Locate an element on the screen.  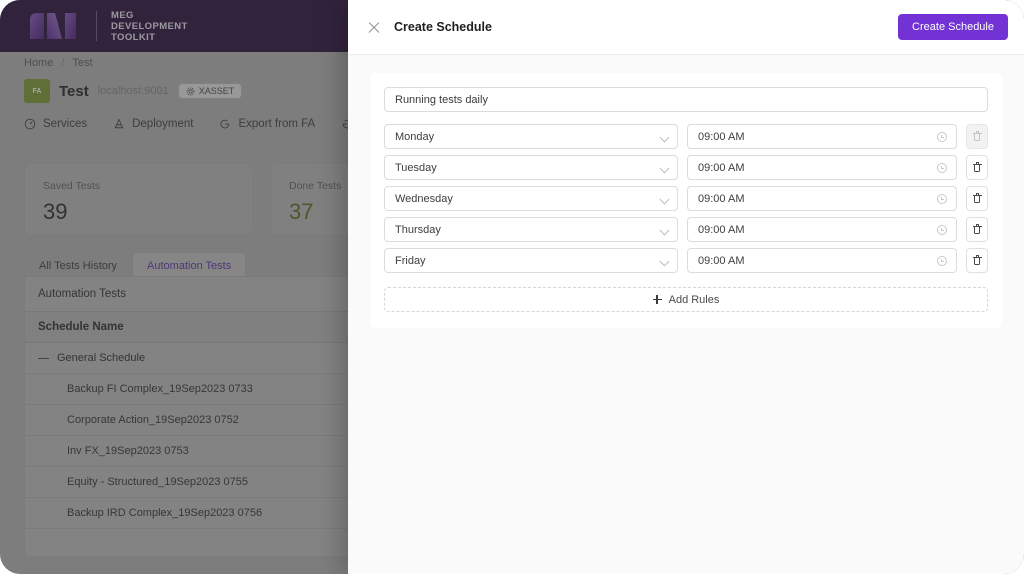
table-row-label: Corporate Action_19Sep2023 0752 is located at coordinates (153, 420).